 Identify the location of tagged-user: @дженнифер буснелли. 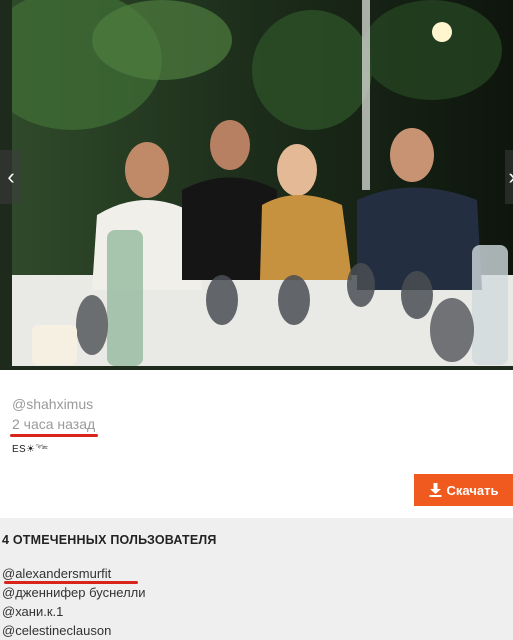
(74, 592).